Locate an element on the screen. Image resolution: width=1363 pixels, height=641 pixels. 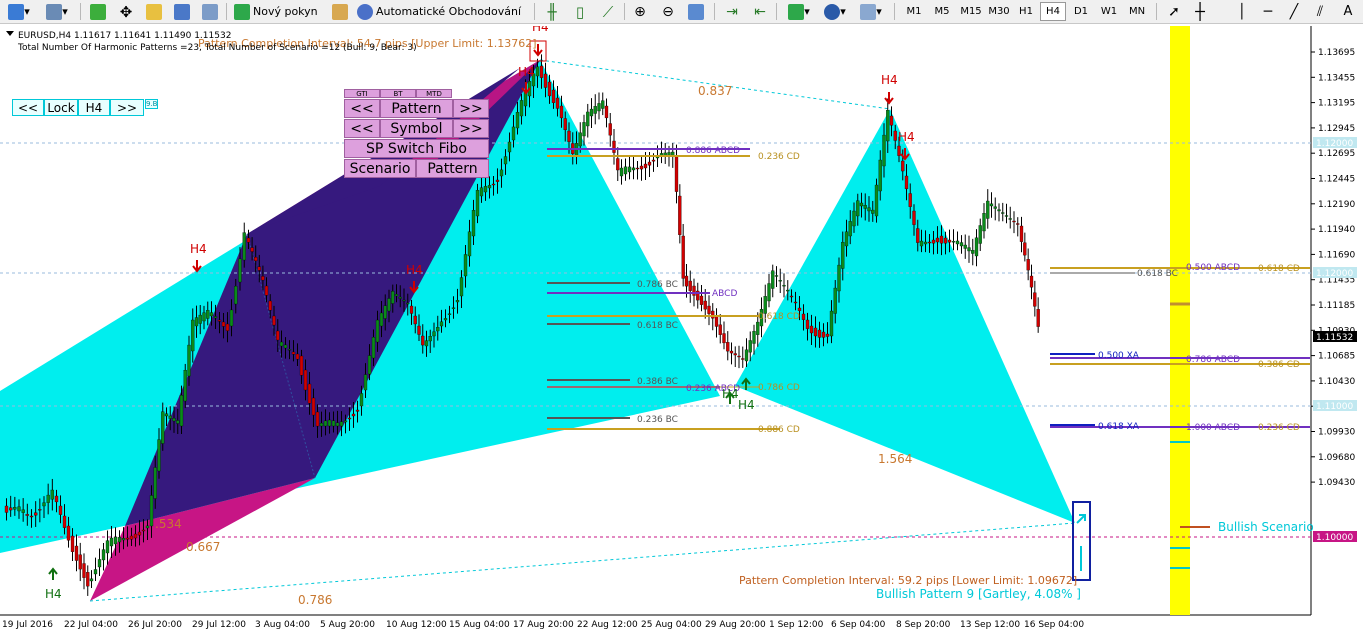
new-order-button: Nový pokyn is located at coordinates (278, 11).